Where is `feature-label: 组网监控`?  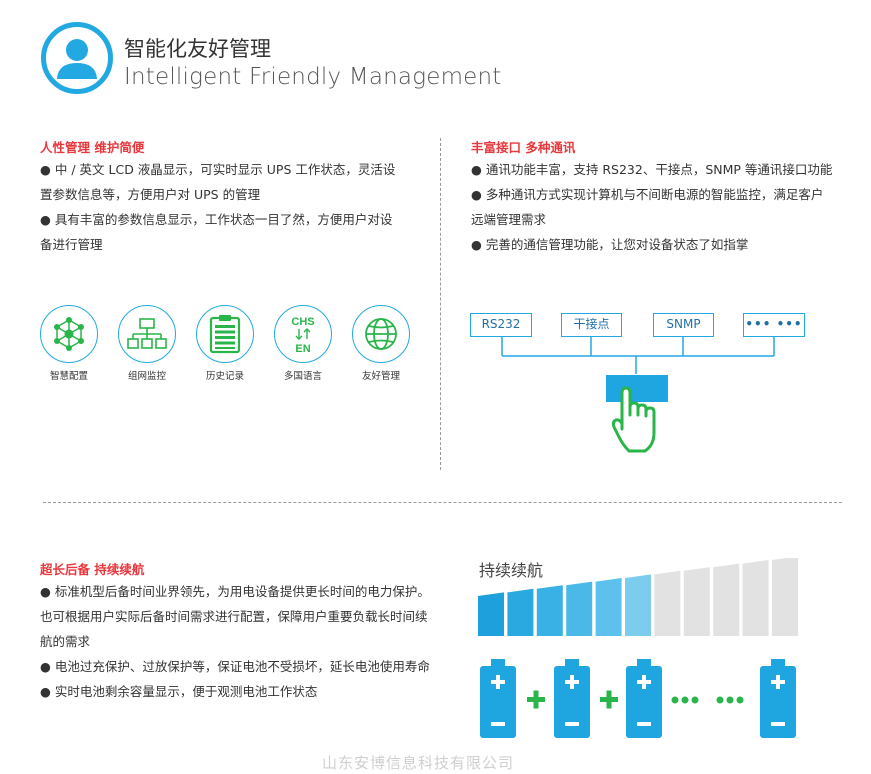 feature-label: 组网监控 is located at coordinates (146, 376).